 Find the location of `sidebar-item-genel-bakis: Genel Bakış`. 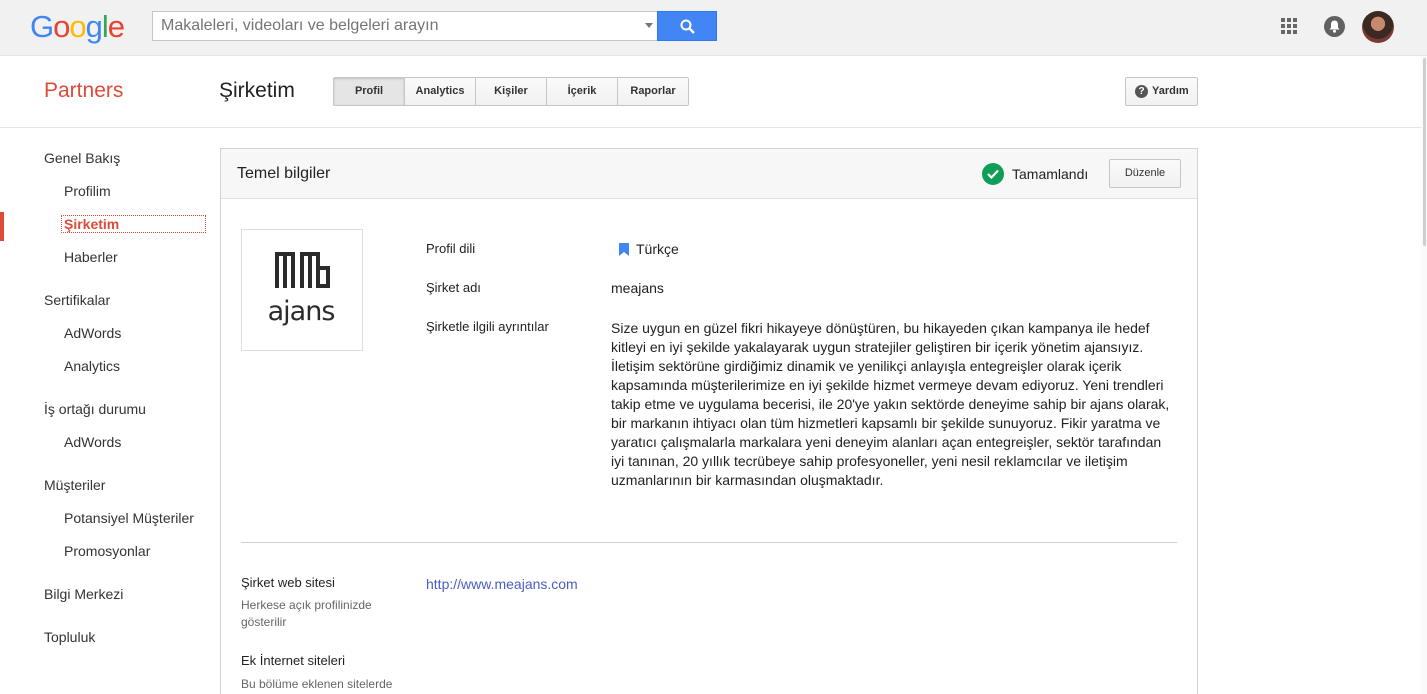

sidebar-item-genel-bakis: Genel Bakış is located at coordinates (82, 158).